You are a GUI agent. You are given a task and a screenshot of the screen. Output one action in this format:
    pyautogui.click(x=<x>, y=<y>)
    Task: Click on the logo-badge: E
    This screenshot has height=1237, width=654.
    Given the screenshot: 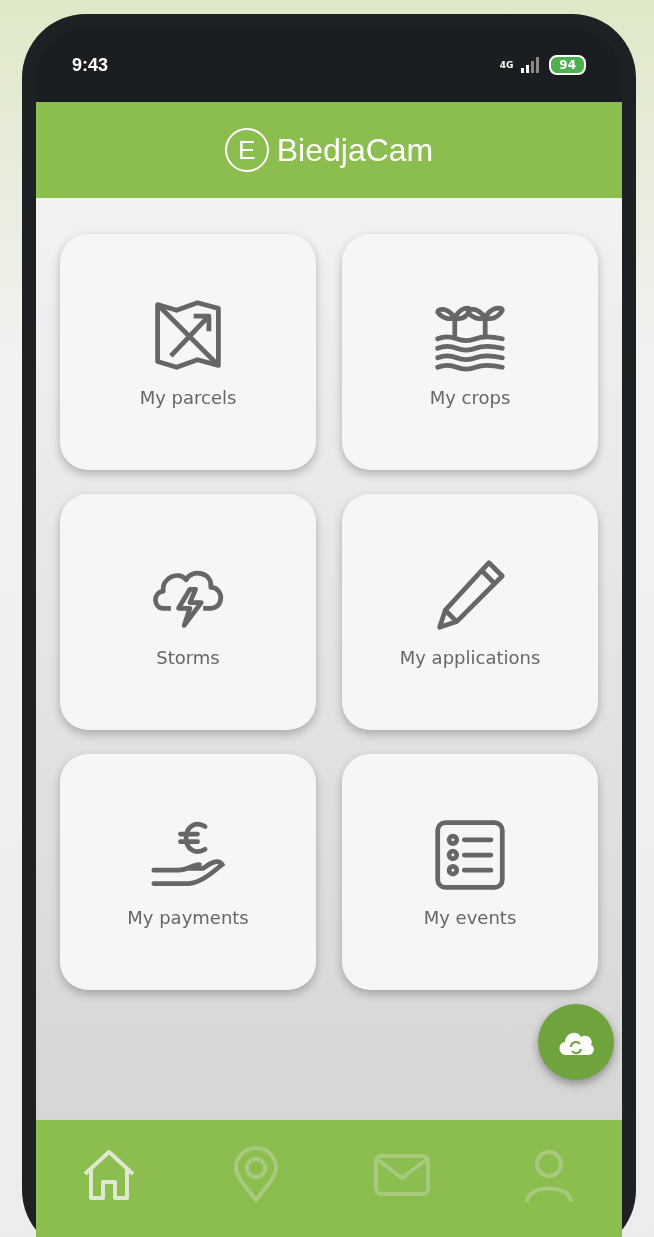 What is the action you would take?
    pyautogui.click(x=246, y=150)
    